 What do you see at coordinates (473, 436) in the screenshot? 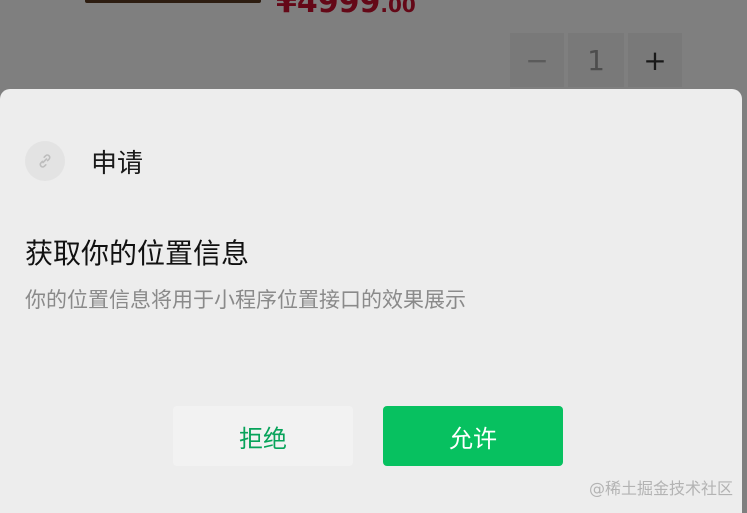
I see `allow-button: 允许` at bounding box center [473, 436].